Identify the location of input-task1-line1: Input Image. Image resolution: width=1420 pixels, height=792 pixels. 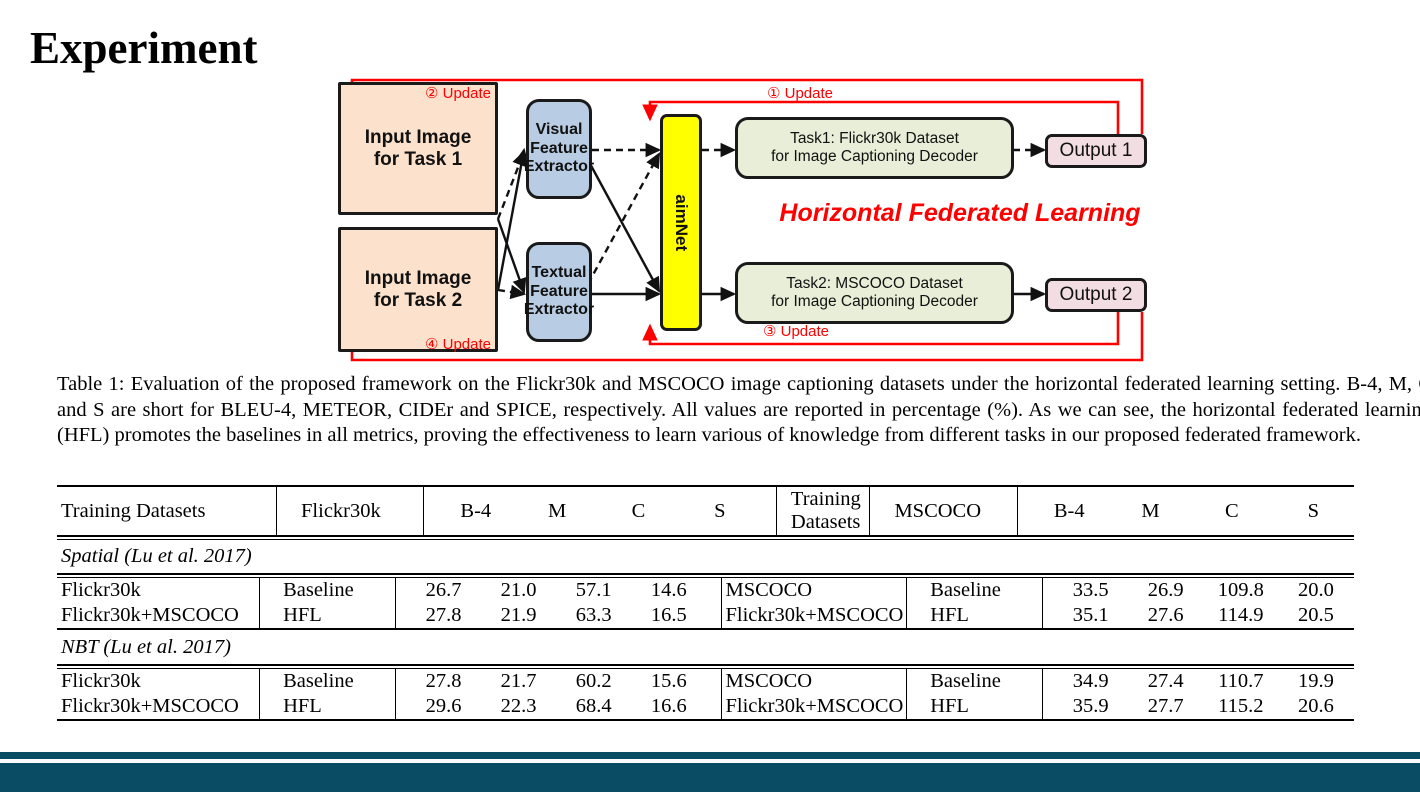
(418, 137).